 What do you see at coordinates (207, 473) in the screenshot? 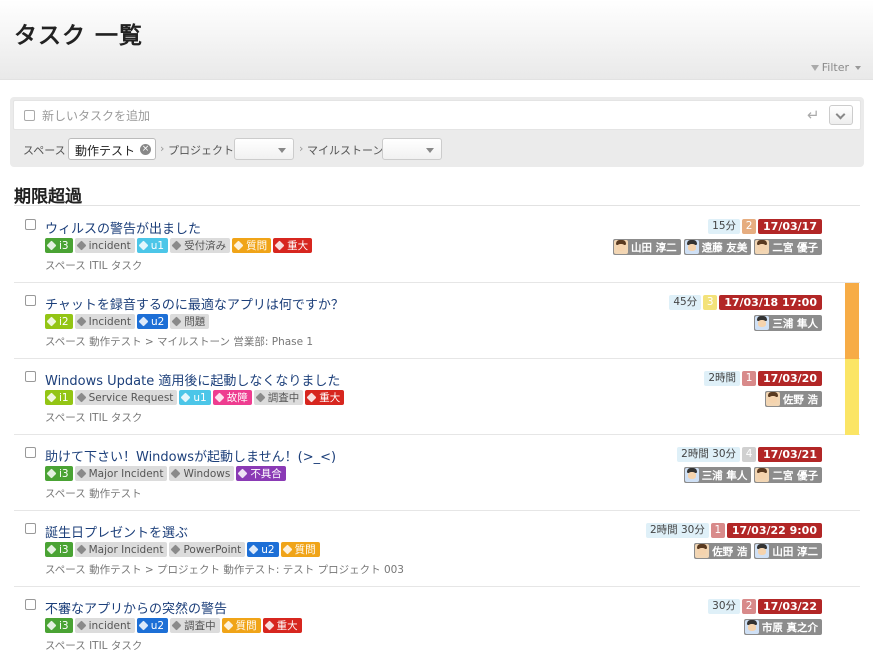
I see `tag-label: Windows` at bounding box center [207, 473].